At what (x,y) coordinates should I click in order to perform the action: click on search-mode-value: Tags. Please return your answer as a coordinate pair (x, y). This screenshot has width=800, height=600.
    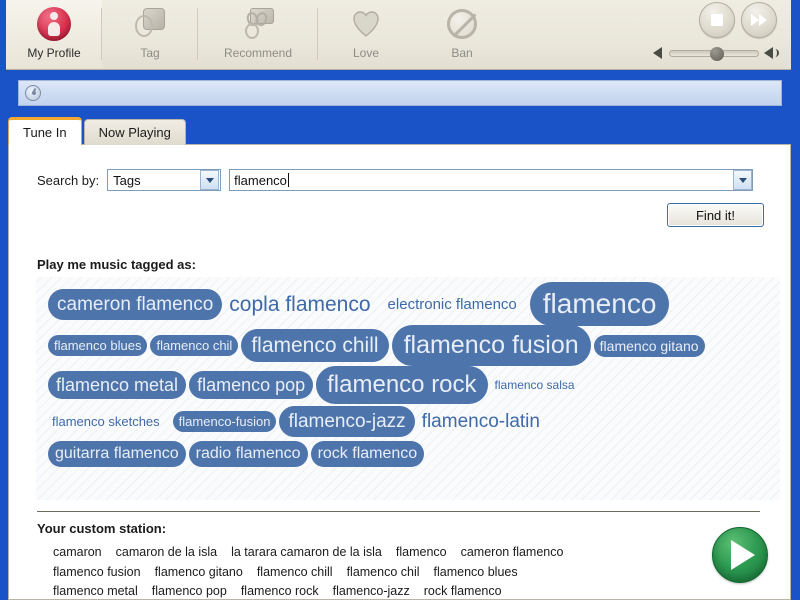
    Looking at the image, I should click on (127, 180).